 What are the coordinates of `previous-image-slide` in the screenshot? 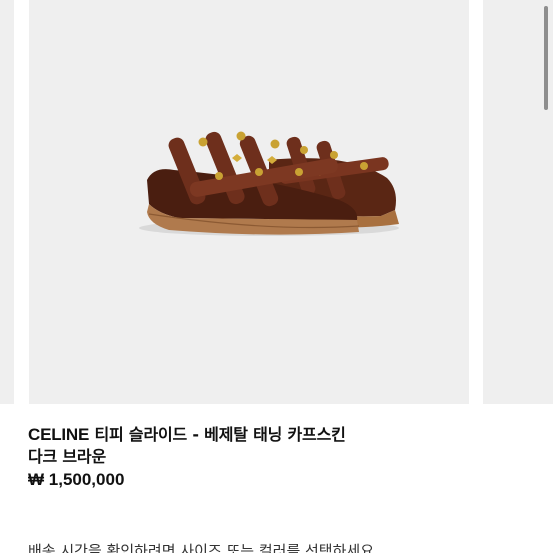 It's located at (7, 202).